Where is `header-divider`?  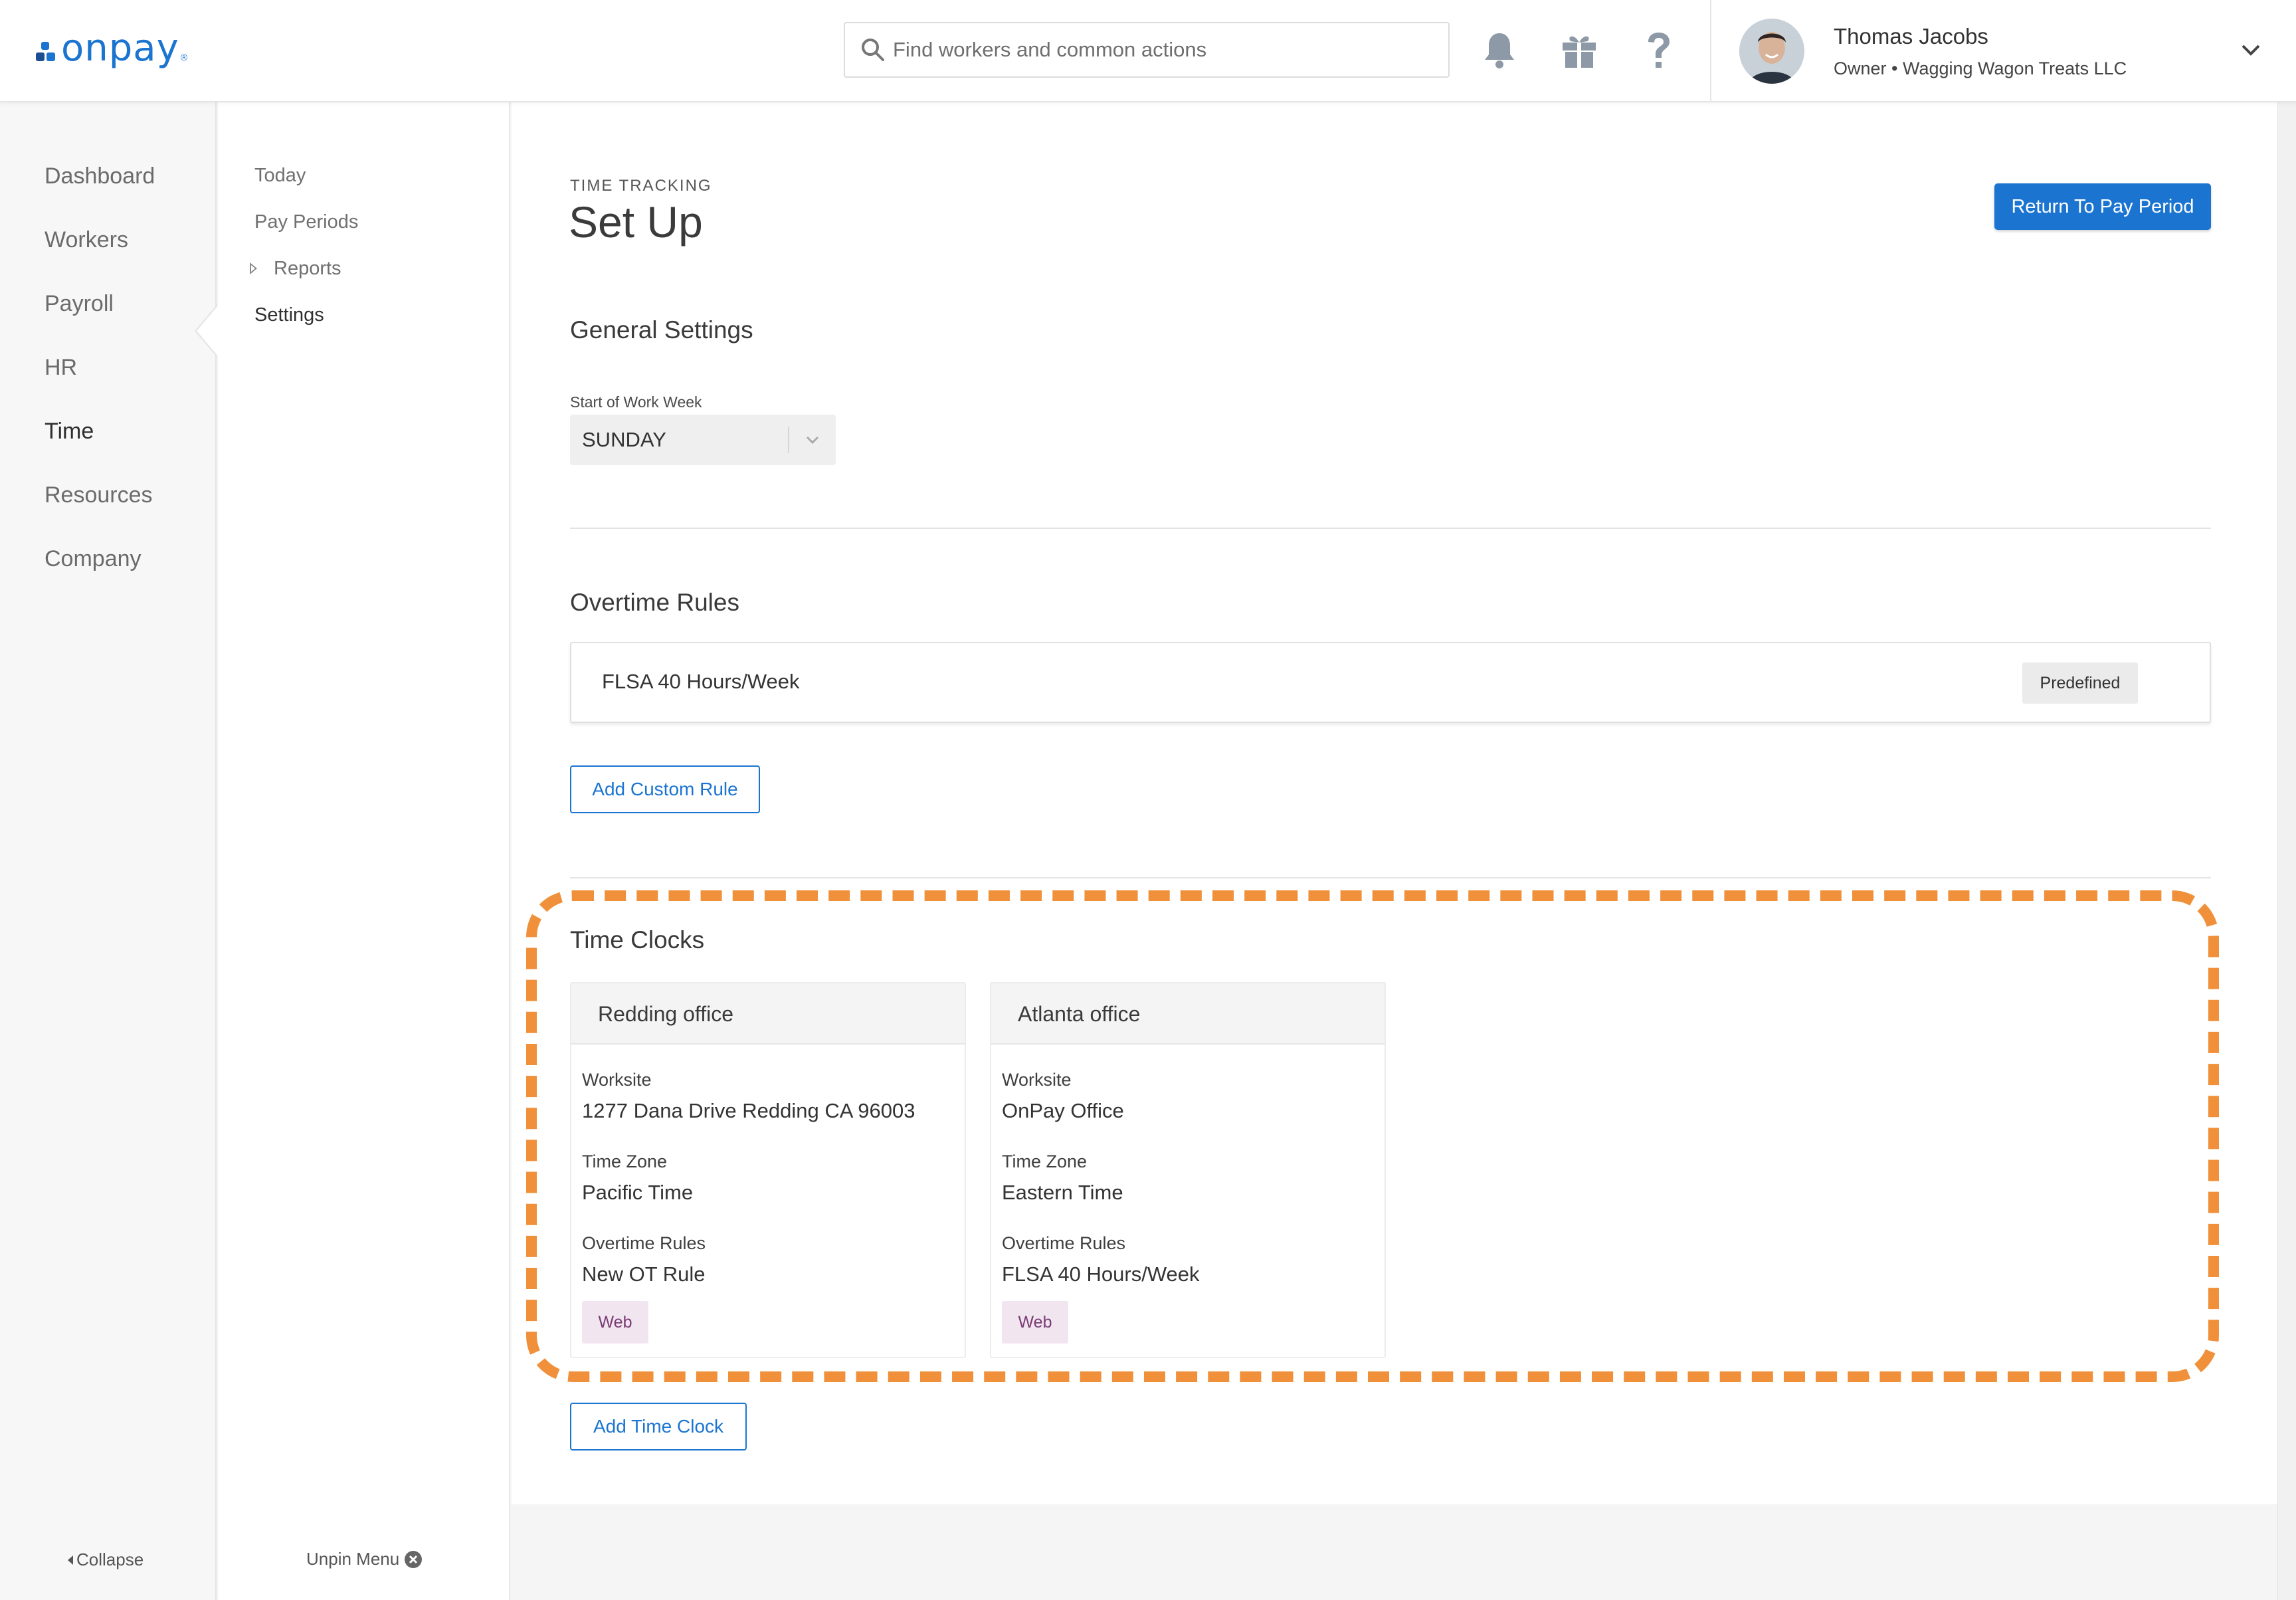
header-divider is located at coordinates (1710, 51).